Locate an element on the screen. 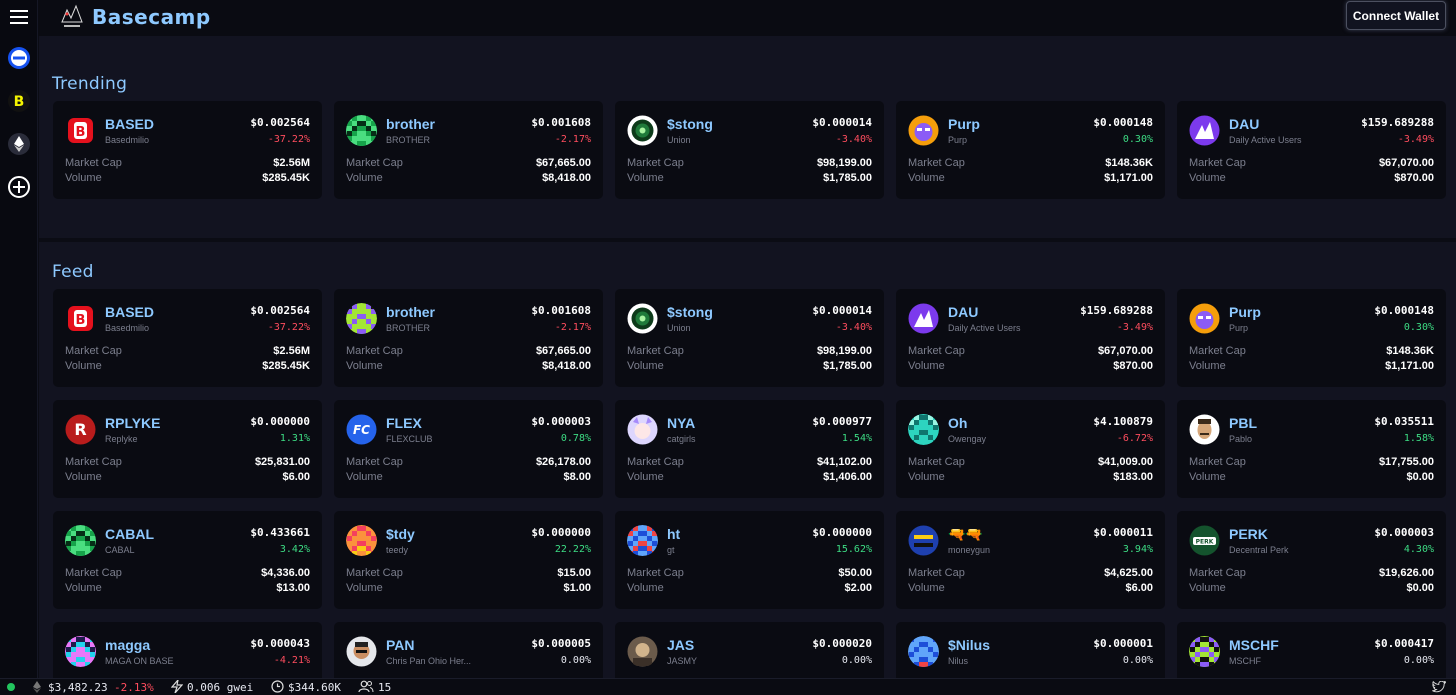 This screenshot has width=1456, height=695. token-price: $0.000014 is located at coordinates (842, 310).